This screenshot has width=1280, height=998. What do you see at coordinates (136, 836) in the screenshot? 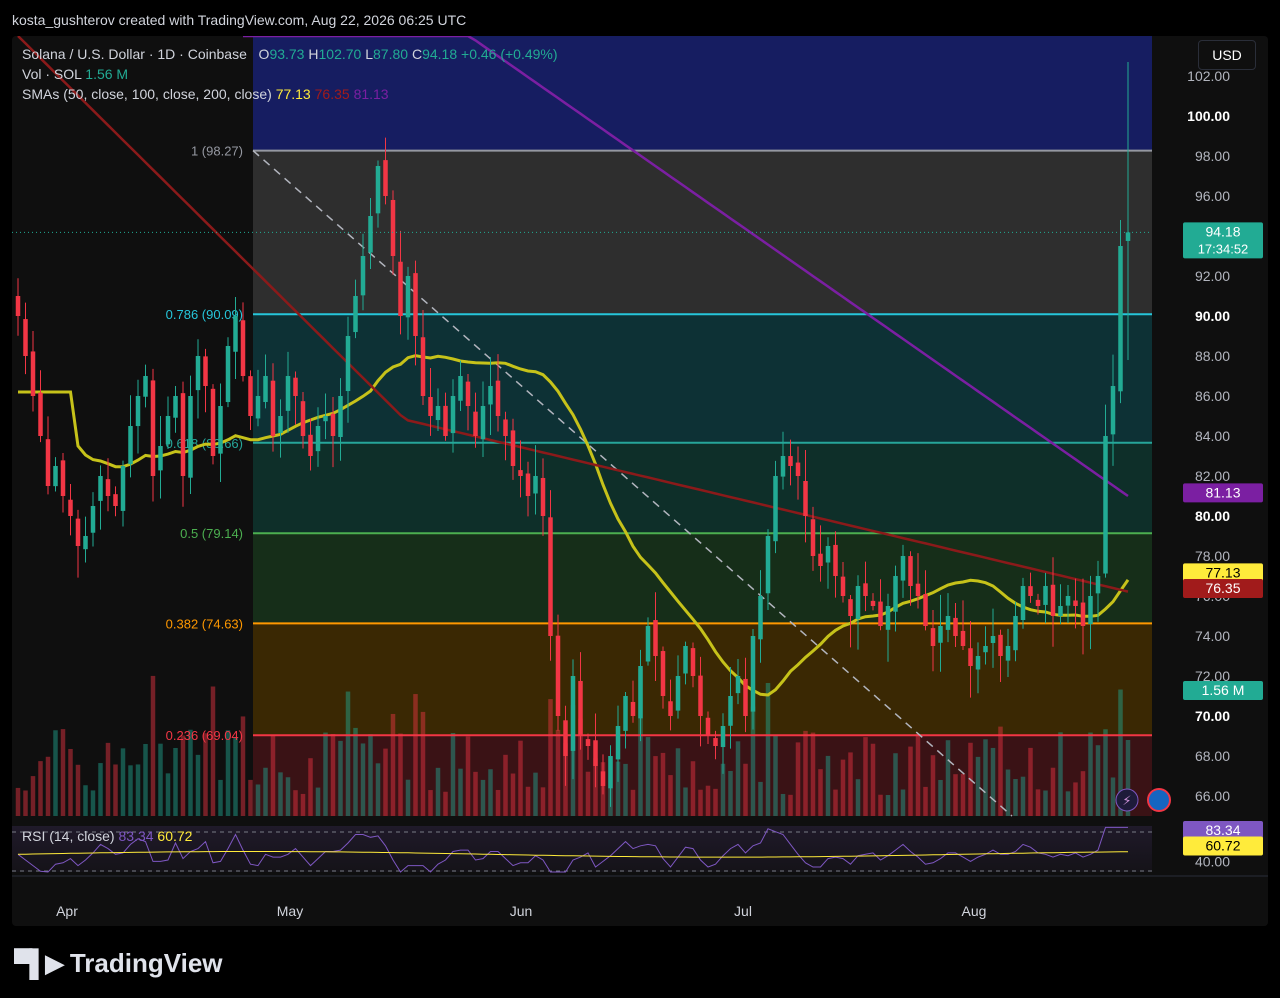
I see `rsi-value: 83.34` at bounding box center [136, 836].